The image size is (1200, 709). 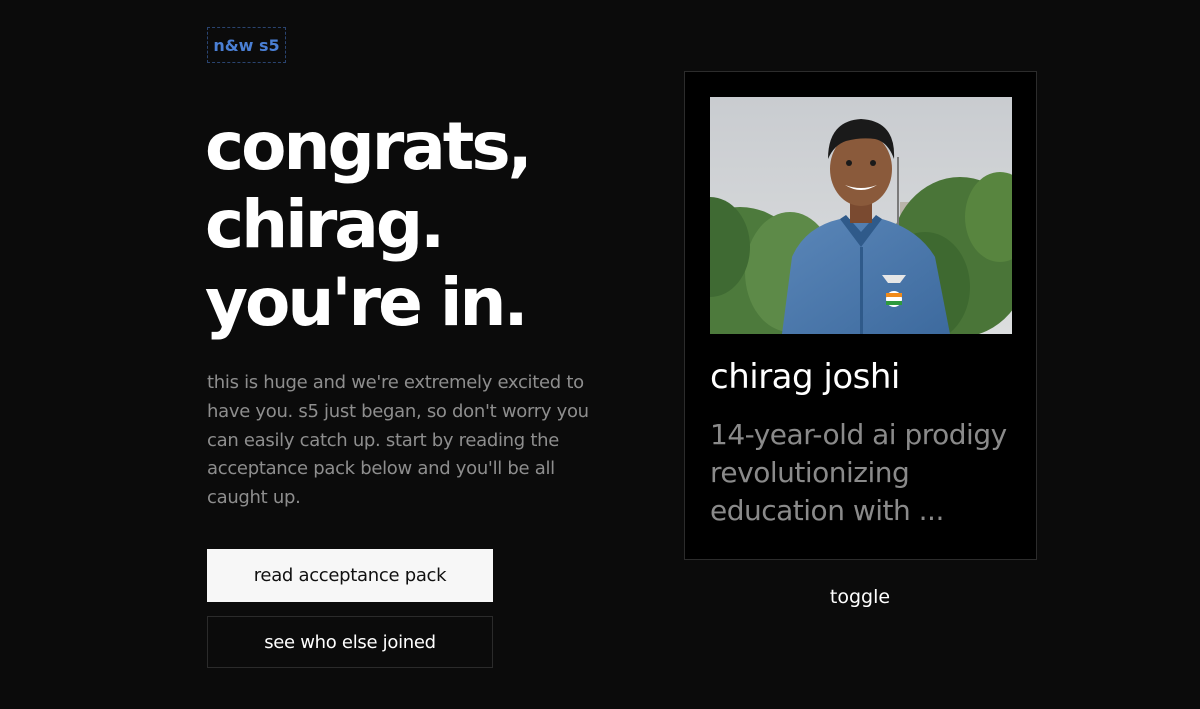 I want to click on headline: congrats, chirag. you're in., so click(x=369, y=225).